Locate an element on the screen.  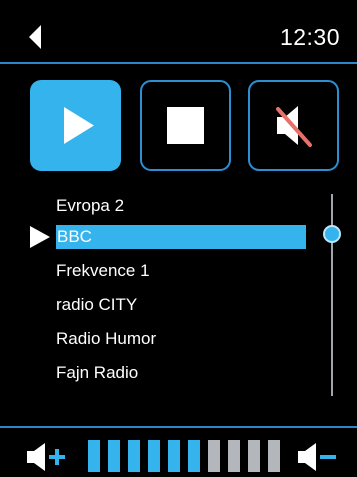
station-label: Radio Humor is located at coordinates (106, 338).